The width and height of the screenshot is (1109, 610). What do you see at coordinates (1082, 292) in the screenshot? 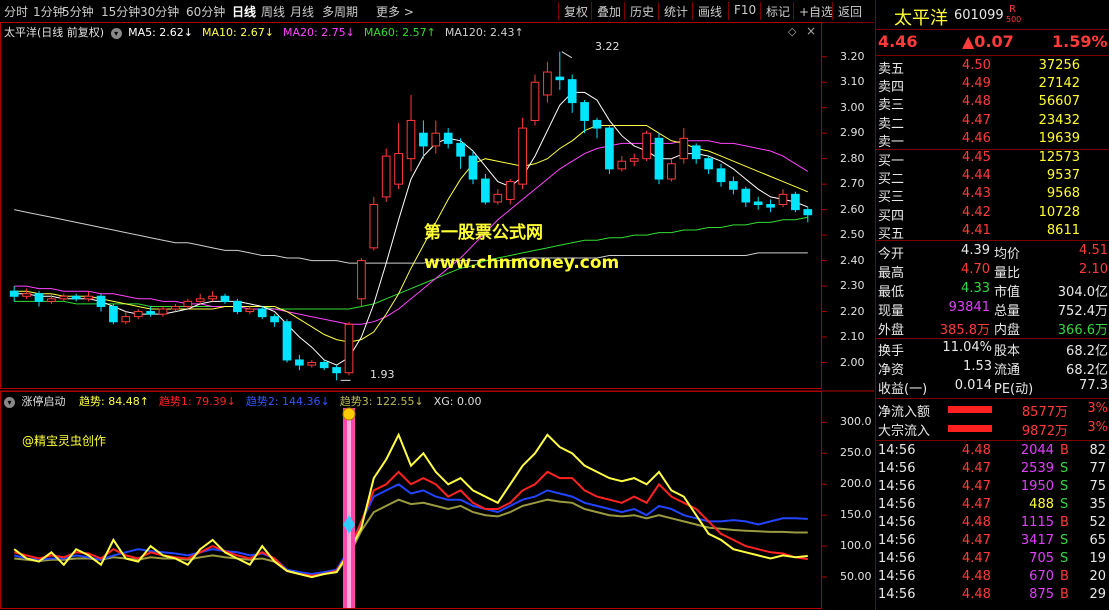
I see `stats-value: 304.0亿` at bounding box center [1082, 292].